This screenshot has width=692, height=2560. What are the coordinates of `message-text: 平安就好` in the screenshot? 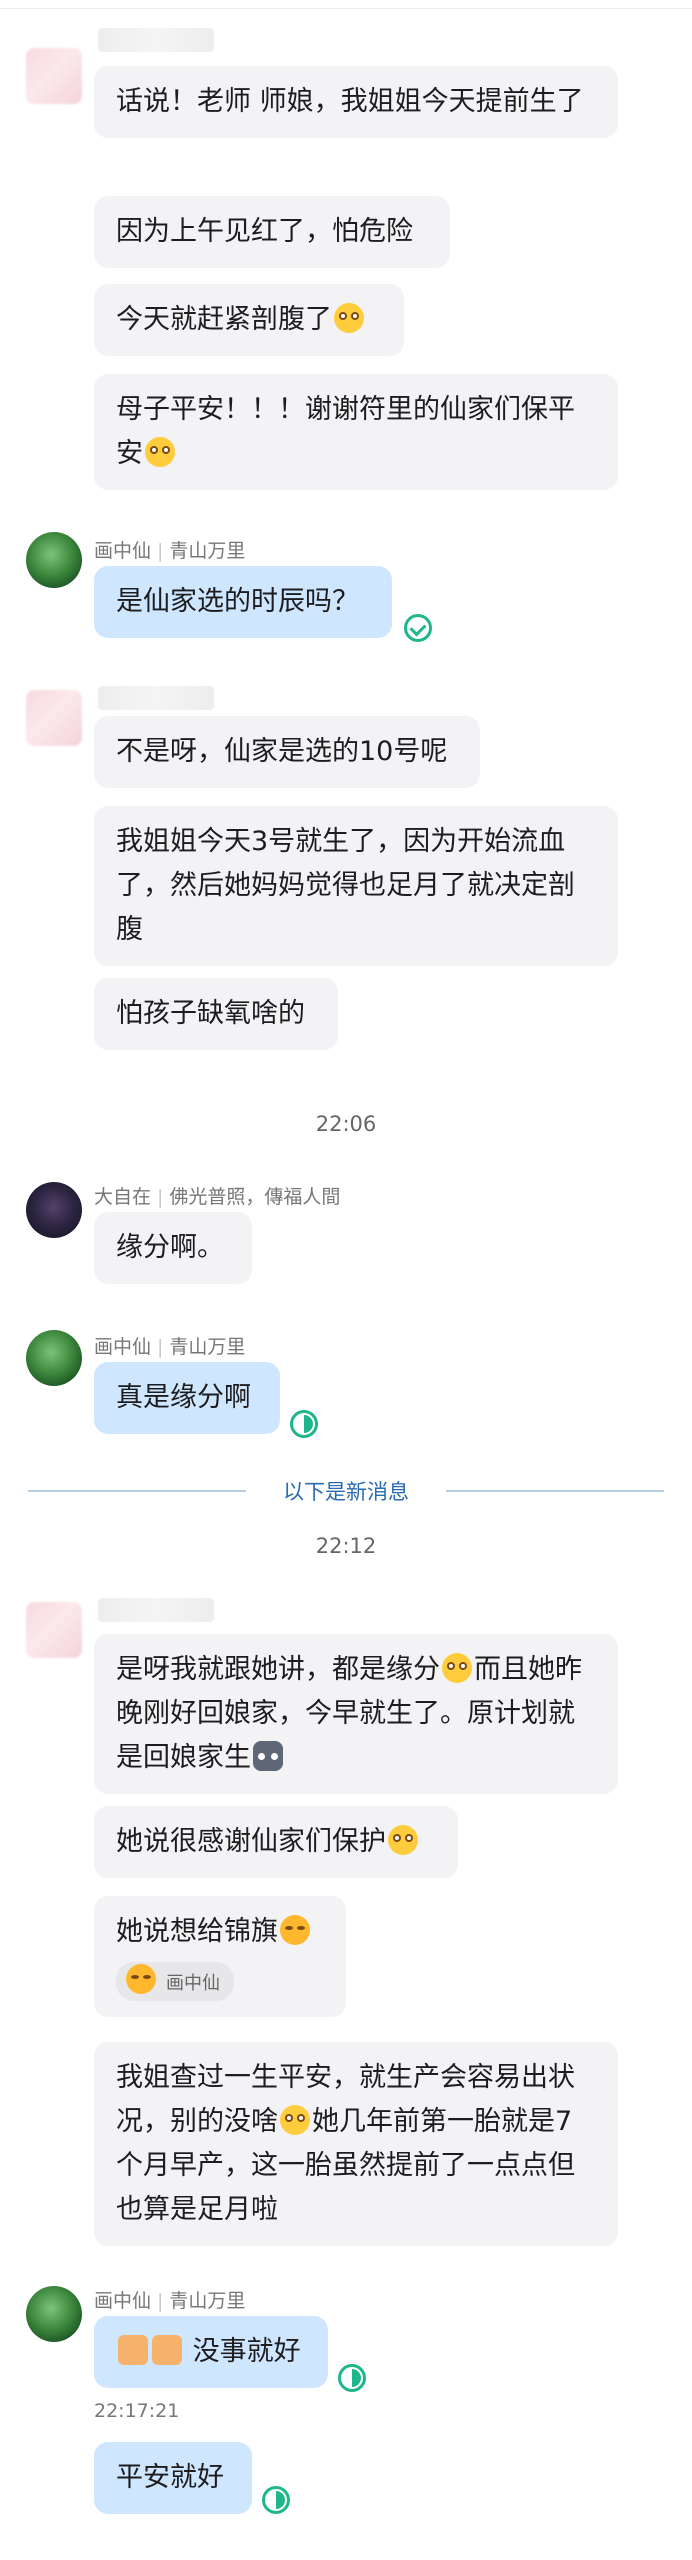 It's located at (170, 2477).